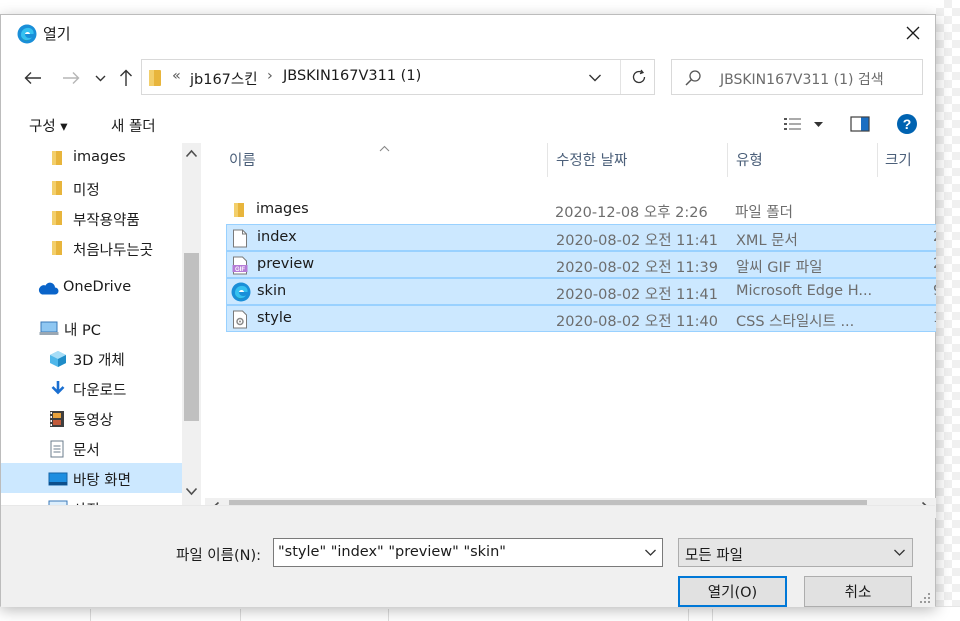 The width and height of the screenshot is (960, 621). What do you see at coordinates (282, 209) in the screenshot?
I see `file-name: images` at bounding box center [282, 209].